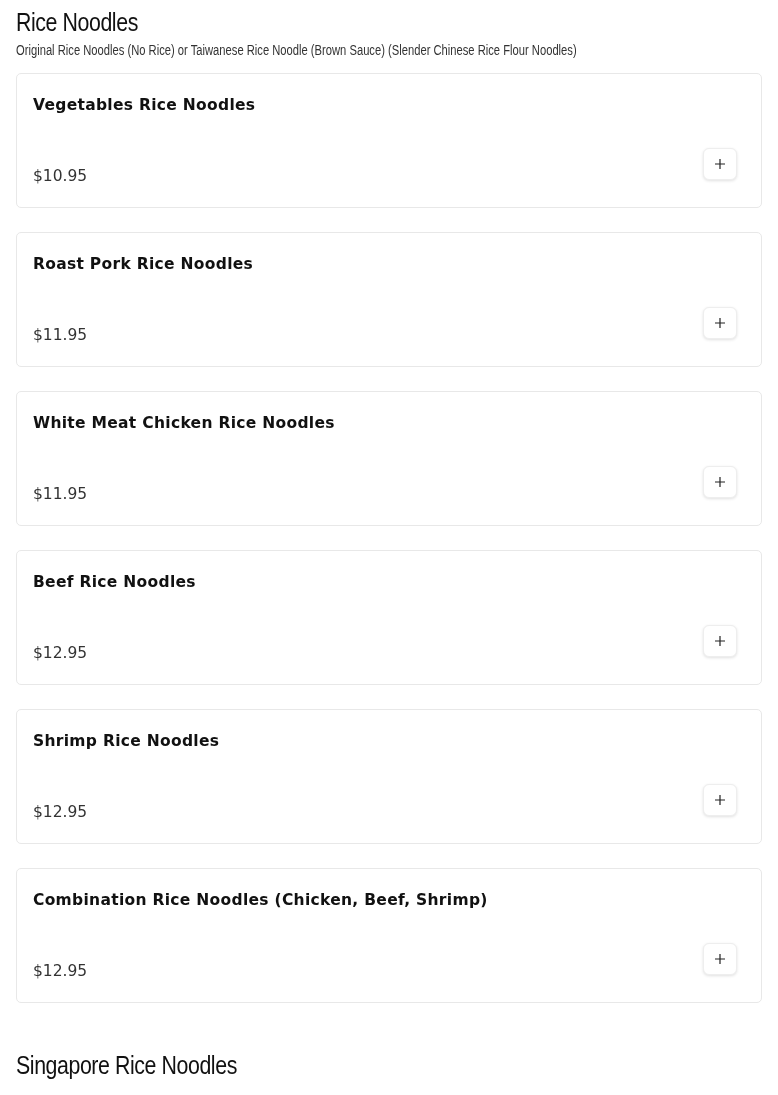  I want to click on menu-item-card: Beef Rice Noodles $12.95, so click(389, 617).